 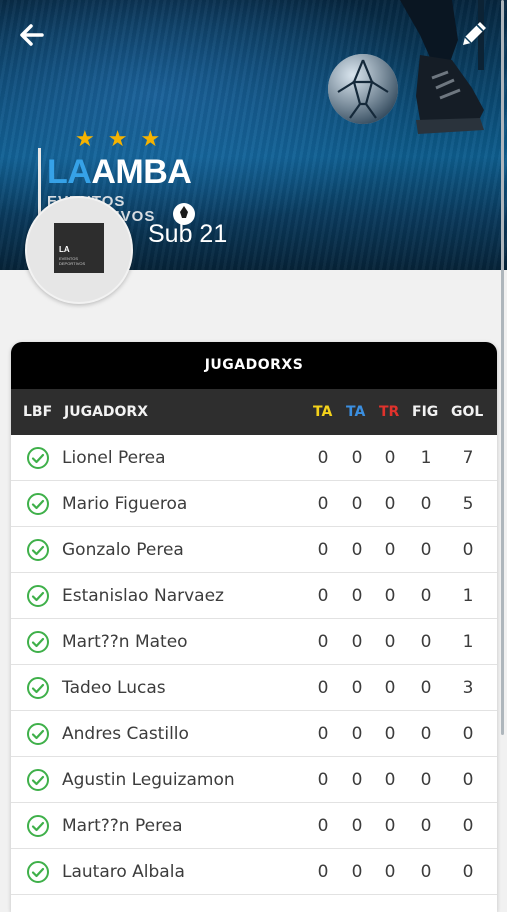 What do you see at coordinates (254, 504) in the screenshot?
I see `table-row: Mario Figueroa 0 0 0 0 5` at bounding box center [254, 504].